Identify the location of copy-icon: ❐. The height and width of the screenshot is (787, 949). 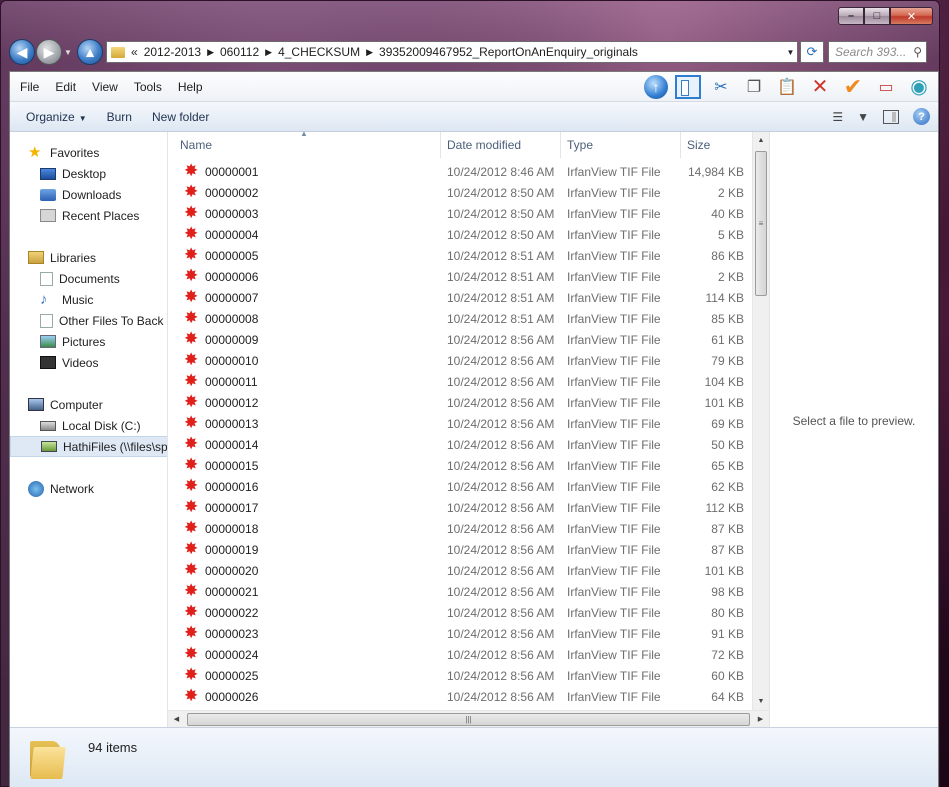
(754, 87).